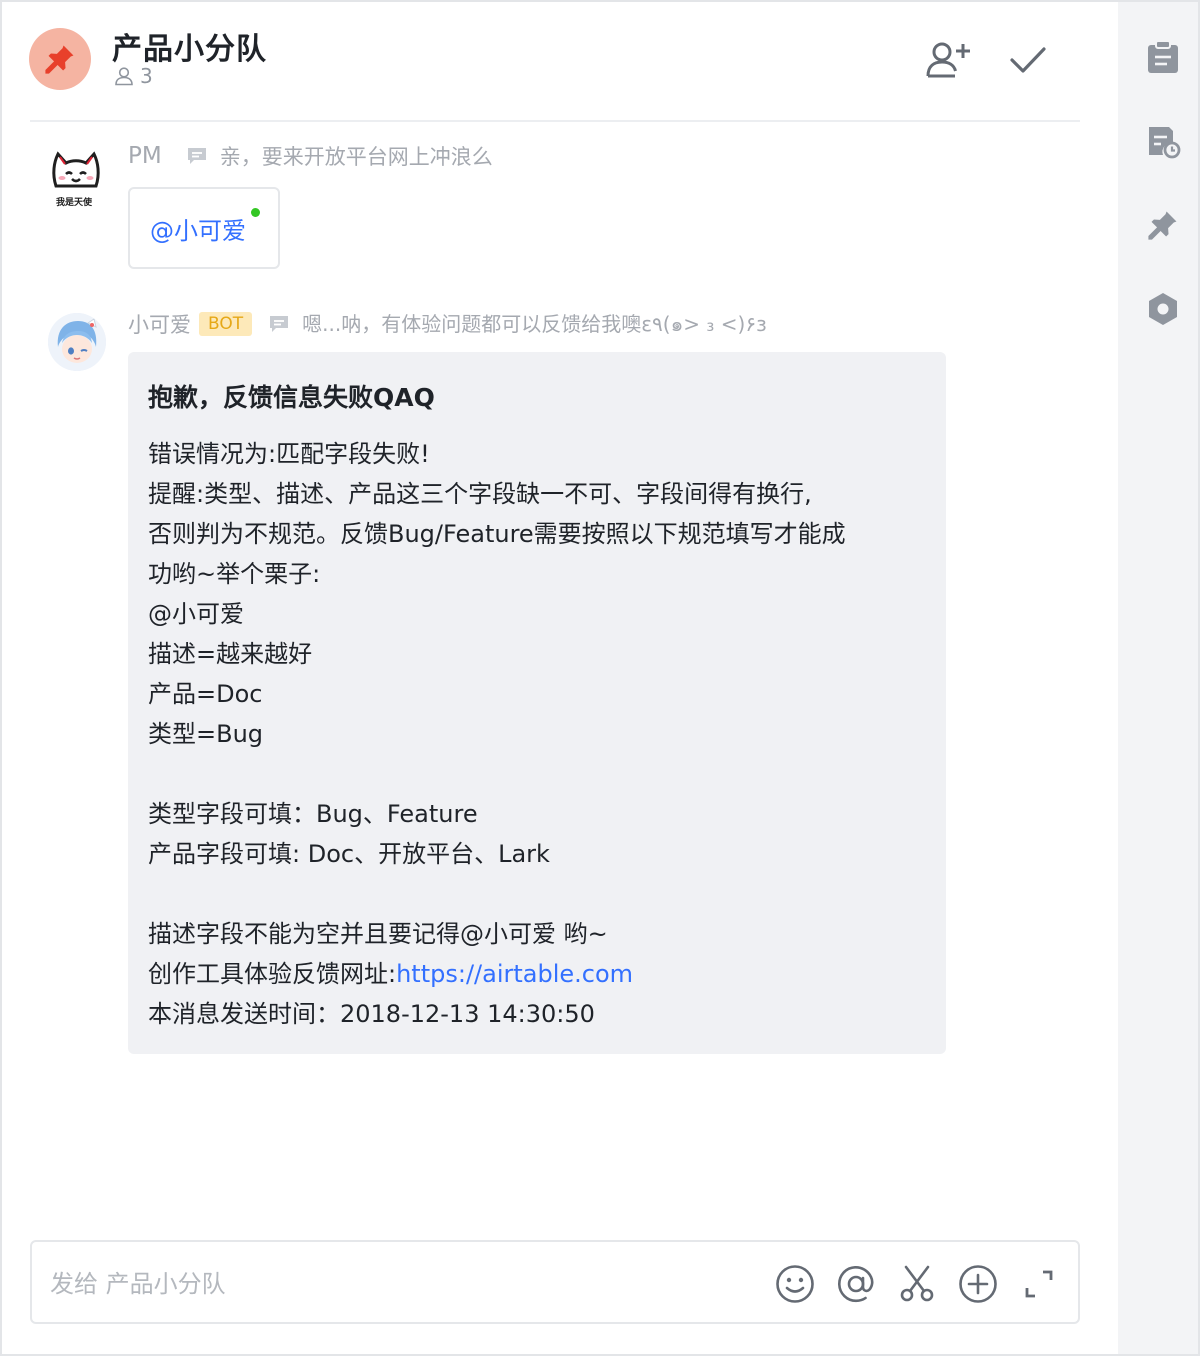 This screenshot has width=1200, height=1356. Describe the element at coordinates (145, 156) in the screenshot. I see `sender-name: PM` at that location.